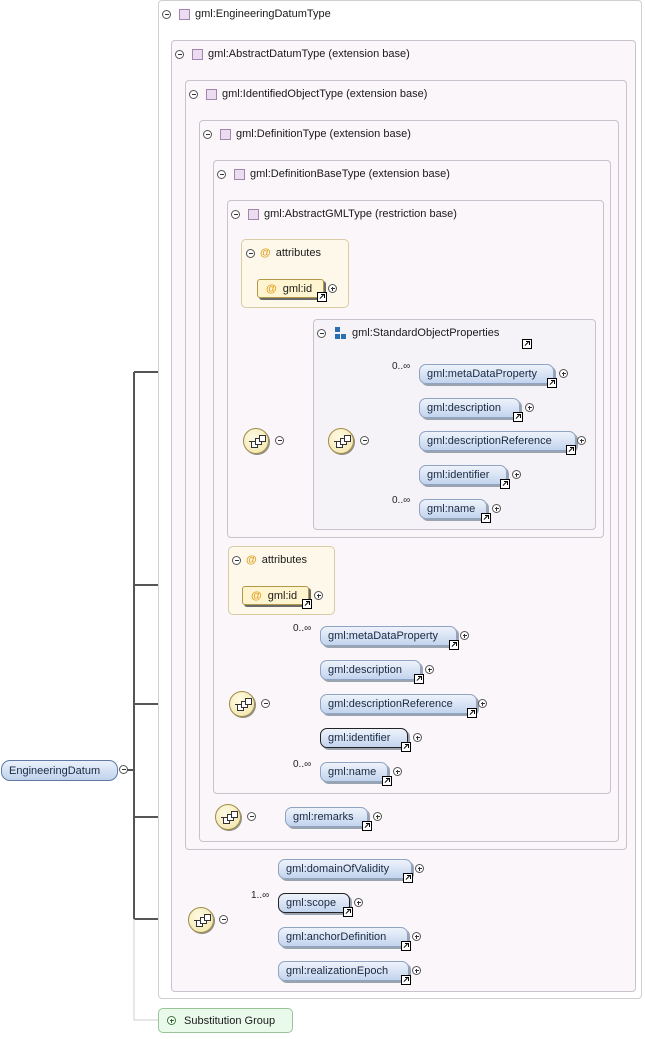 The image size is (645, 1039). I want to click on element-label: gml:domainOfValidity, so click(338, 869).